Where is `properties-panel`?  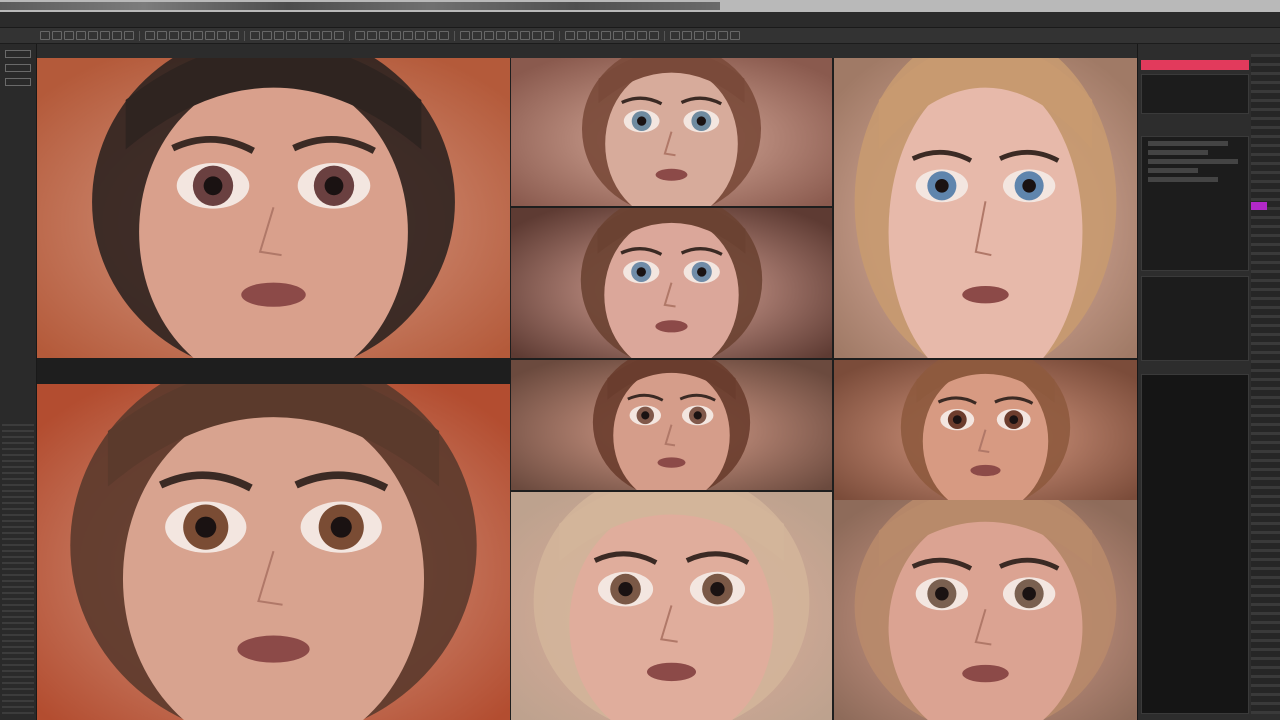 properties-panel is located at coordinates (1195, 203).